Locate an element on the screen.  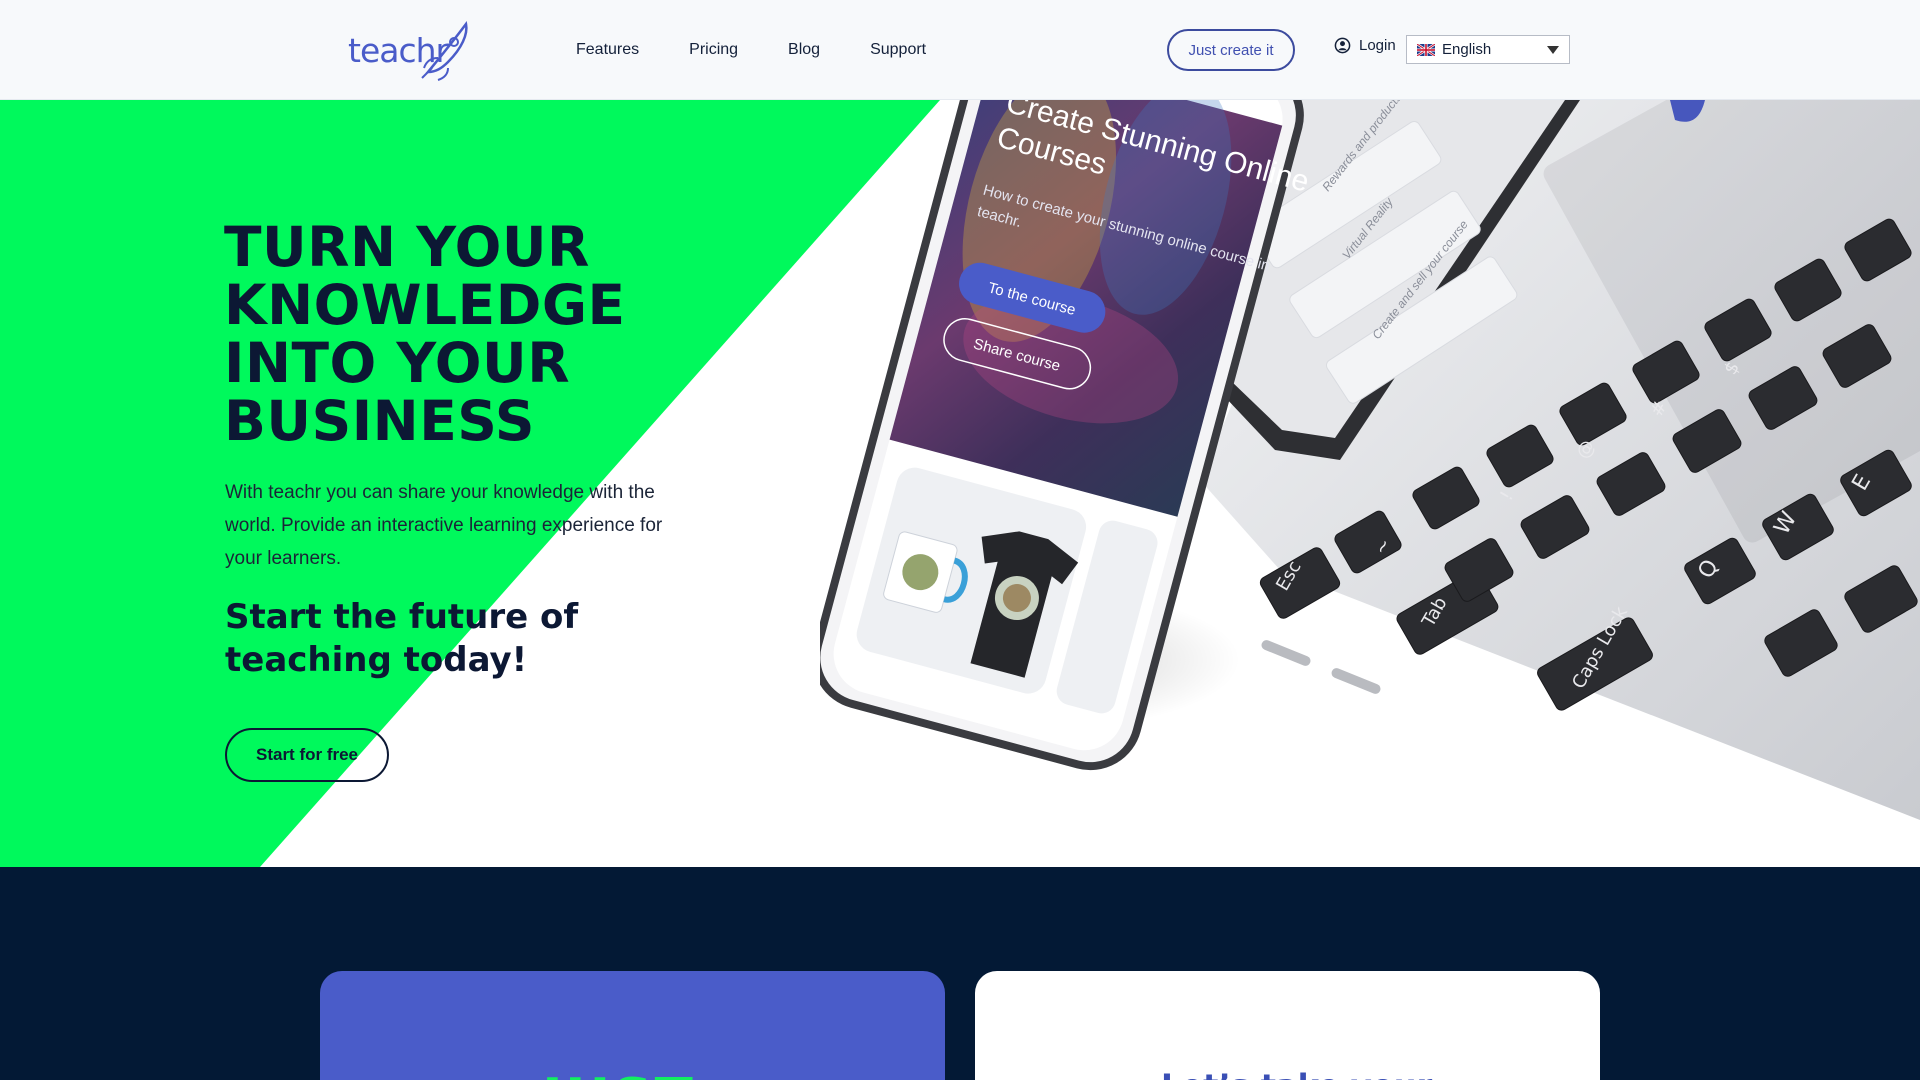
nav-support: Support is located at coordinates (898, 50).